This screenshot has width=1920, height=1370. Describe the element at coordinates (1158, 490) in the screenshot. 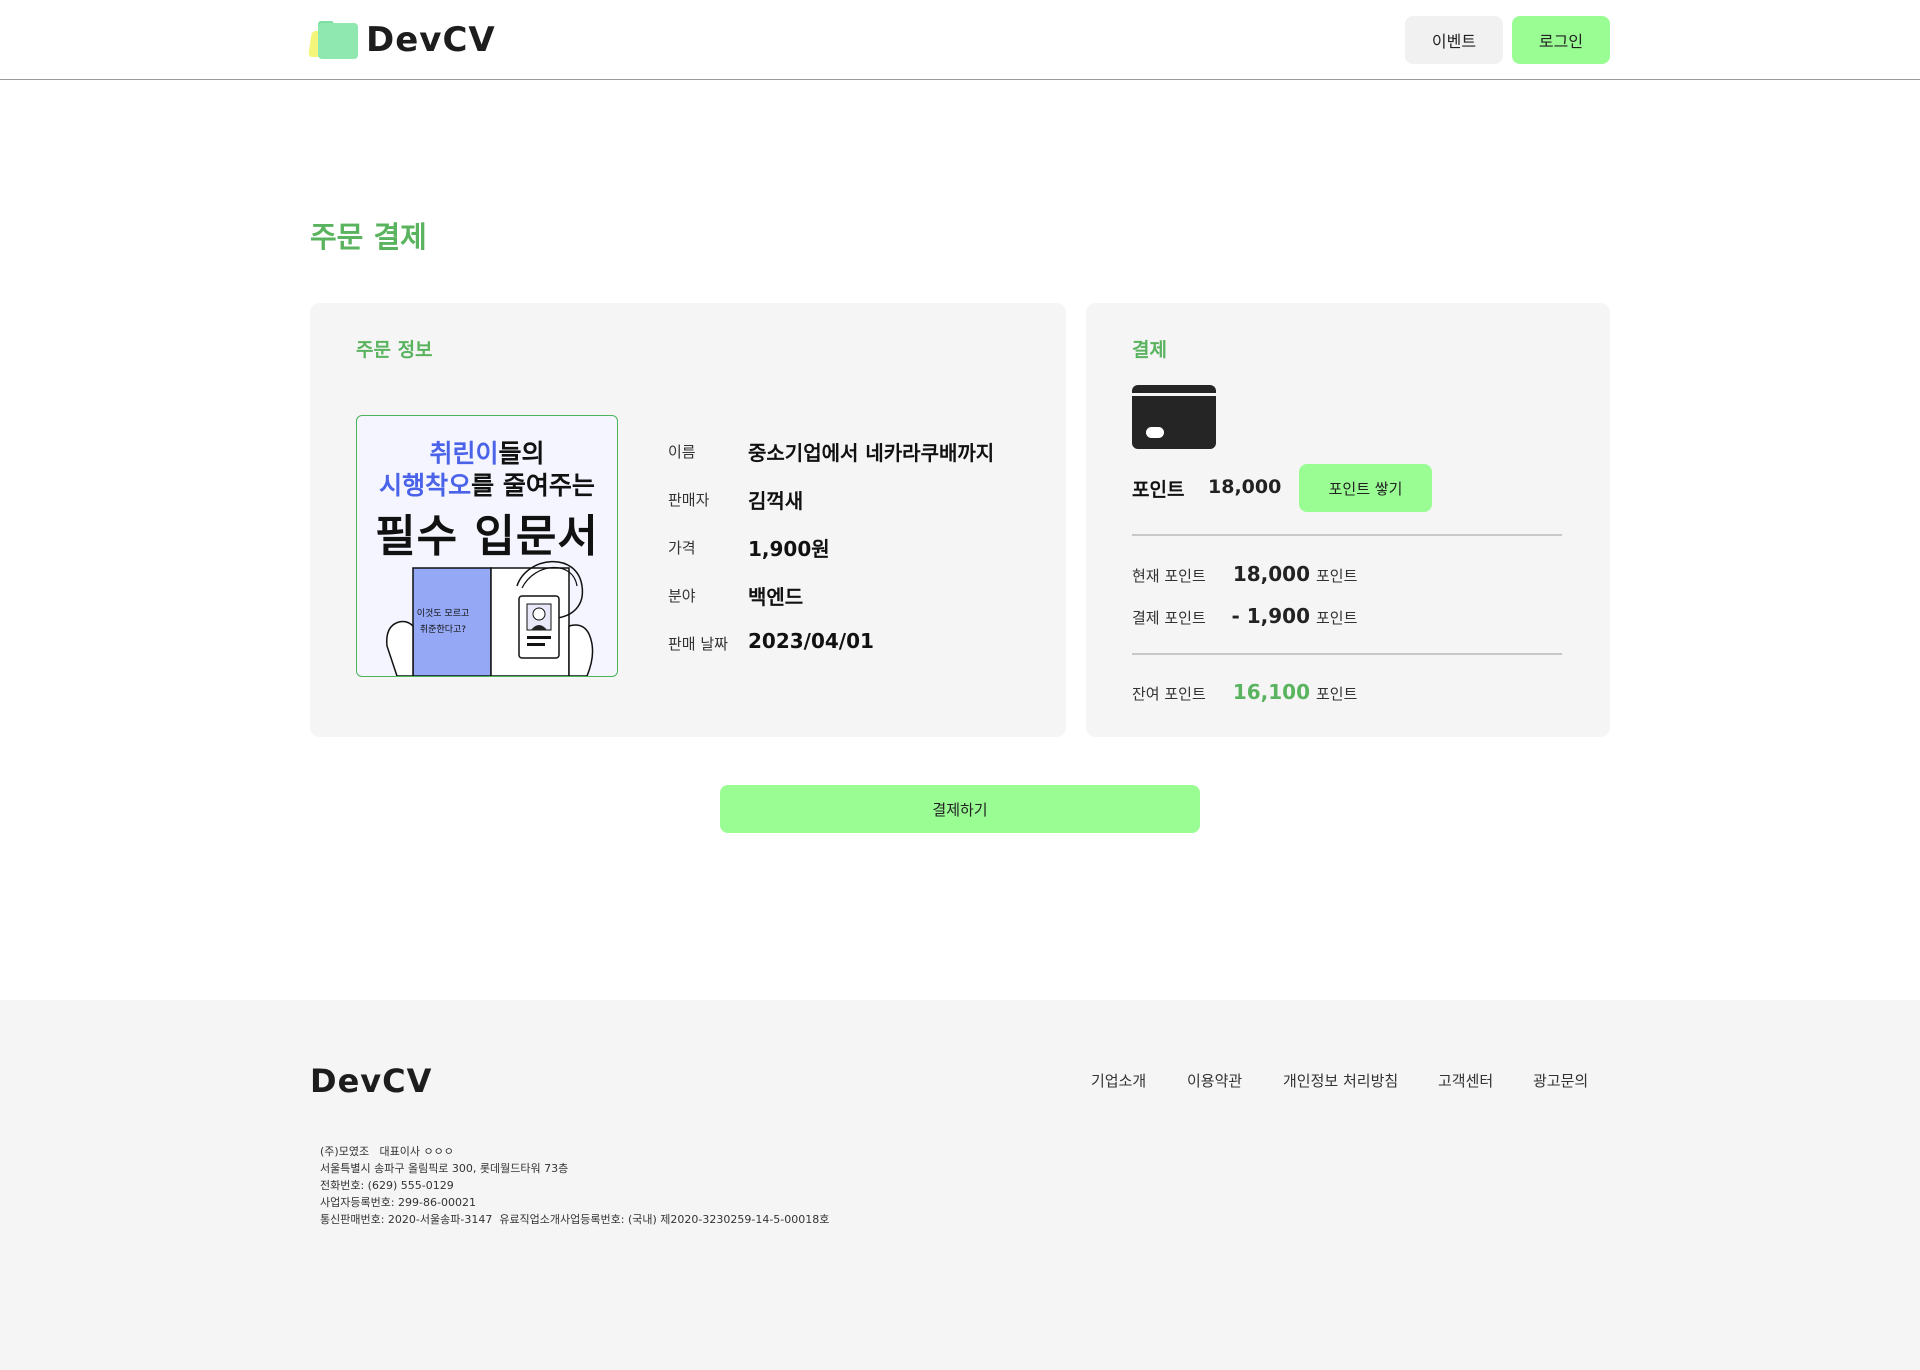

I see `point-label: 포인트` at that location.